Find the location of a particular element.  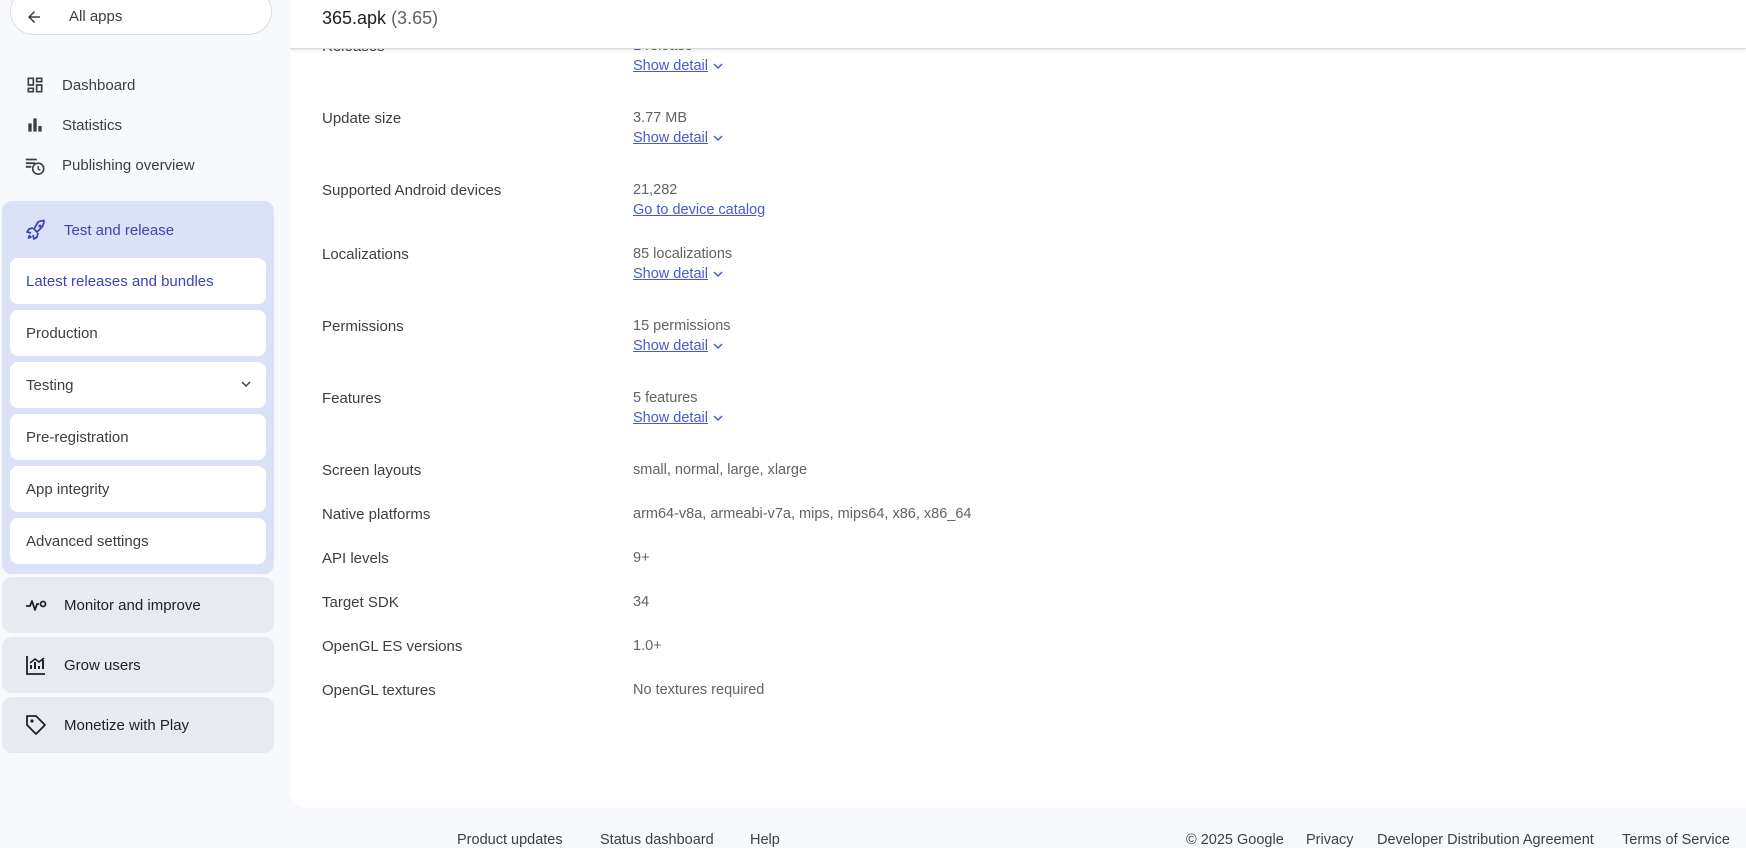

sidebar-item-label: Publishing overview is located at coordinates (128, 165).